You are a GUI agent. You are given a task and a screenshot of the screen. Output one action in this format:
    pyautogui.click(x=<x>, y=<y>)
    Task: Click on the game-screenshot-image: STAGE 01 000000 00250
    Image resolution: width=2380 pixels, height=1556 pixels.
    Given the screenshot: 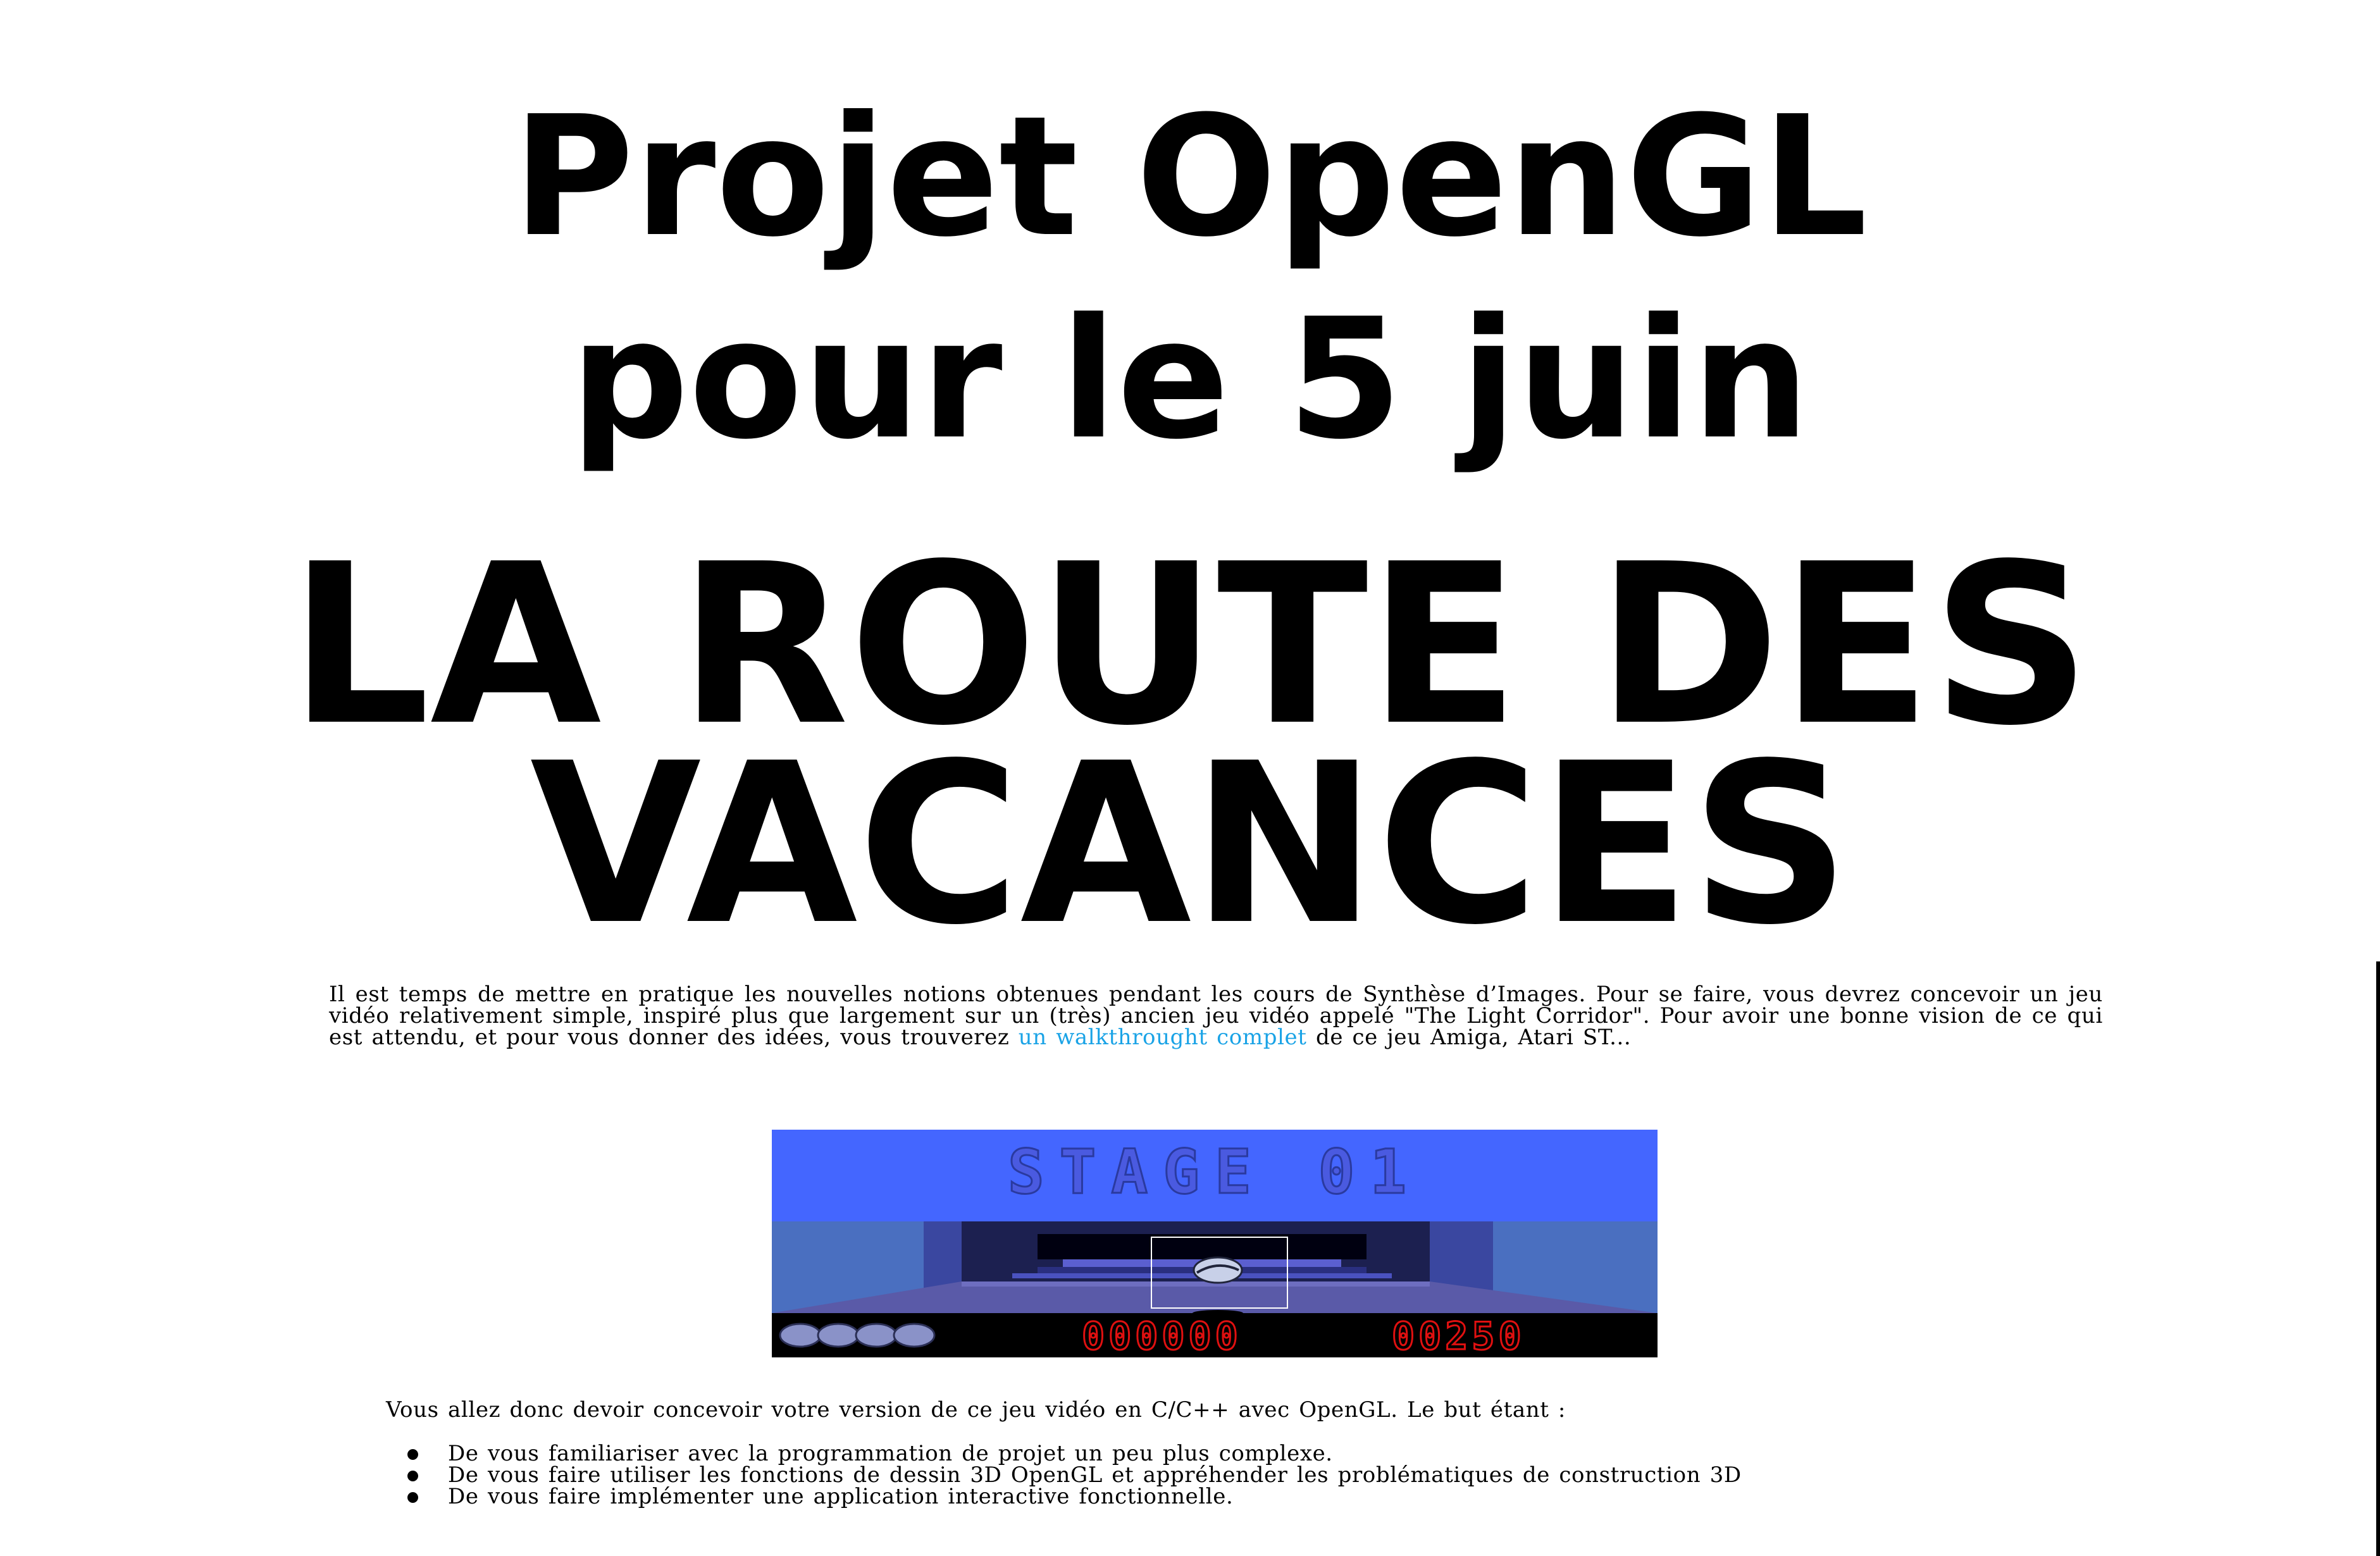 What is the action you would take?
    pyautogui.click(x=1215, y=1243)
    